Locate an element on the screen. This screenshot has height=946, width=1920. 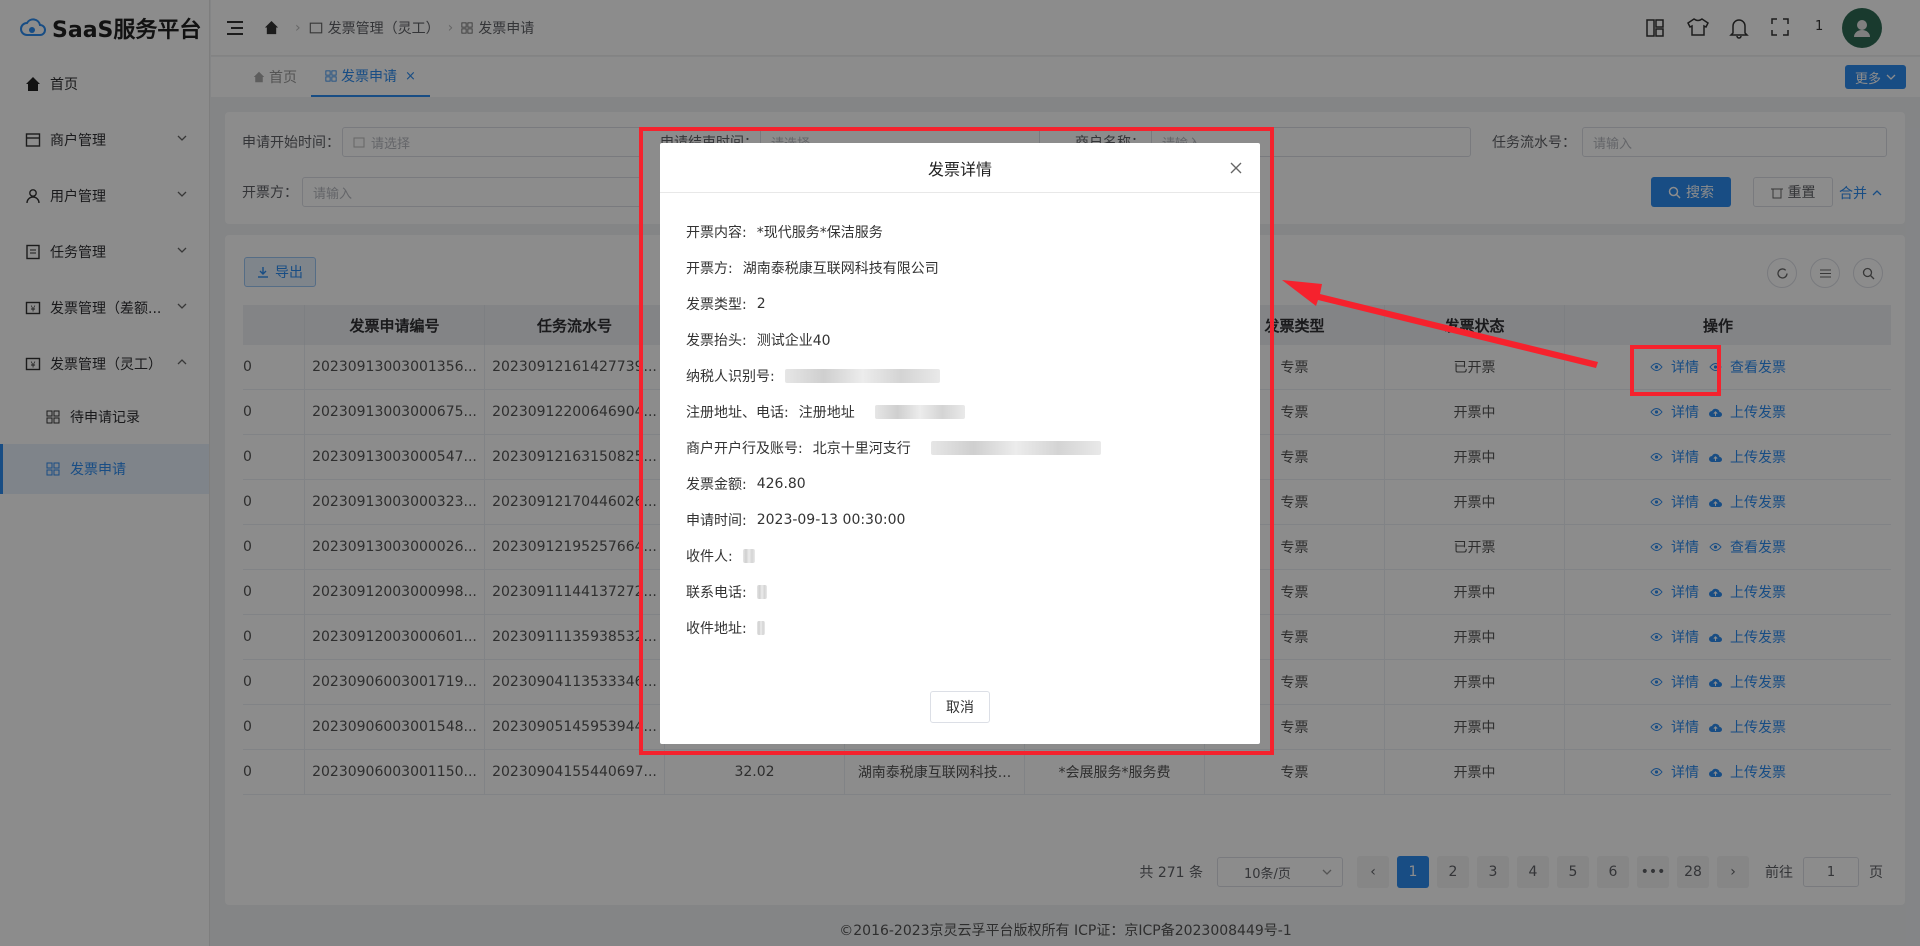
field-value: *现代服务*保洁服务 is located at coordinates (819, 233).